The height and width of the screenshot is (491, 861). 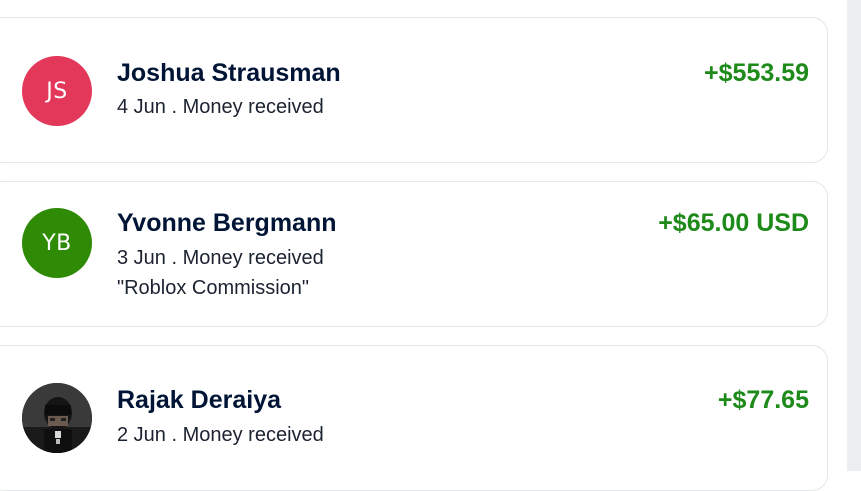 I want to click on payer-name: Yvonne Bergmann, so click(x=227, y=223).